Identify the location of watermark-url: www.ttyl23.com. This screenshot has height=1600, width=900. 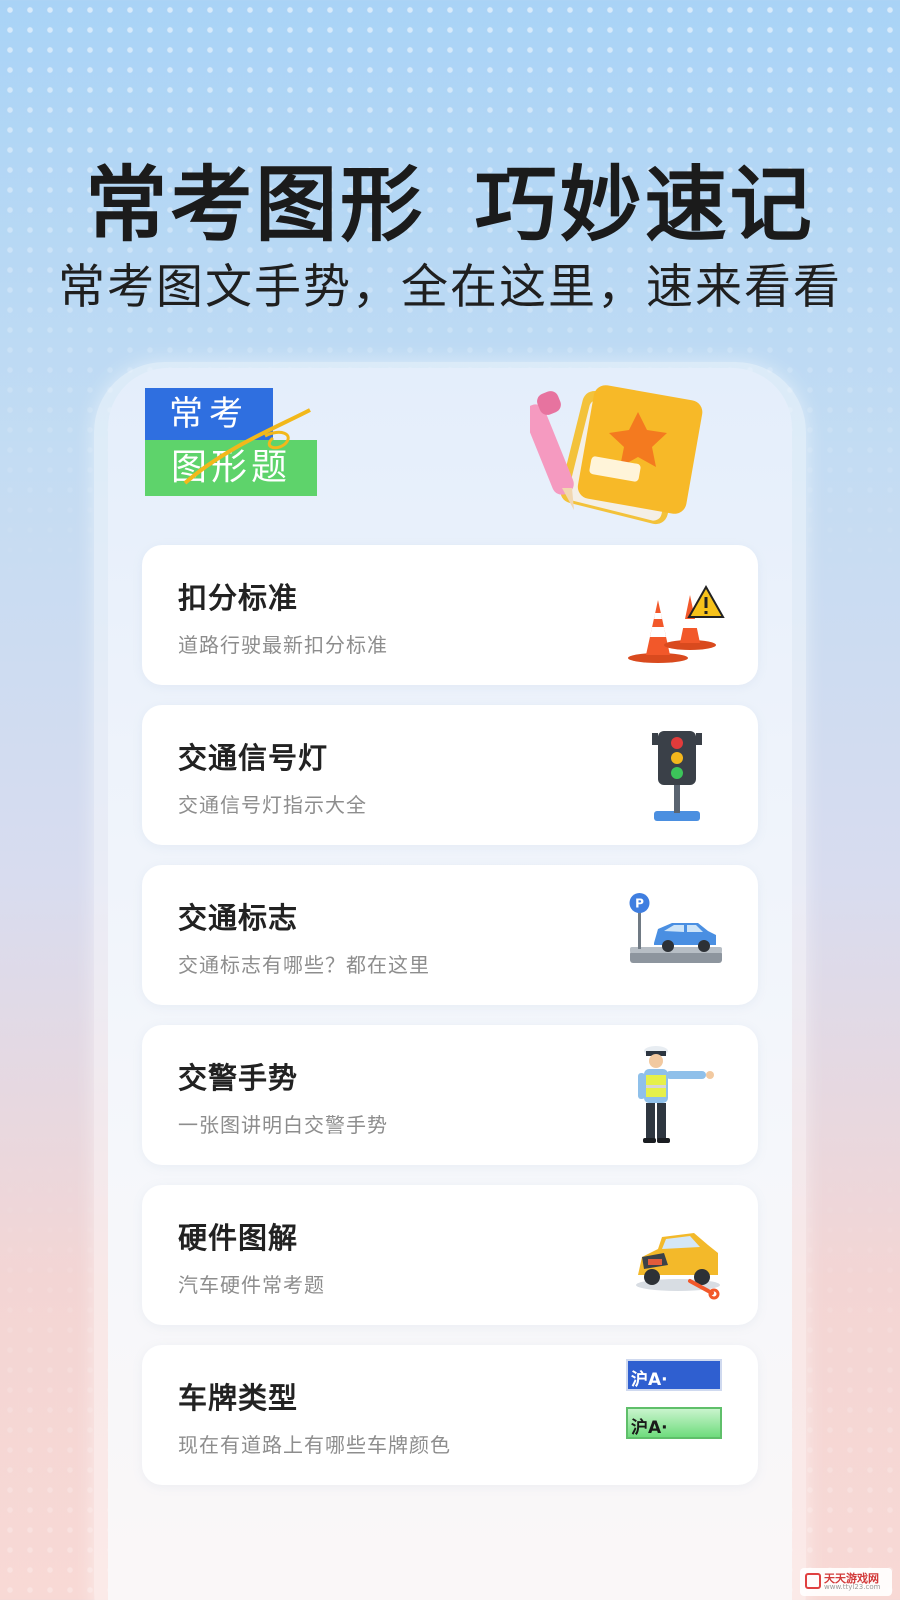
(852, 1587).